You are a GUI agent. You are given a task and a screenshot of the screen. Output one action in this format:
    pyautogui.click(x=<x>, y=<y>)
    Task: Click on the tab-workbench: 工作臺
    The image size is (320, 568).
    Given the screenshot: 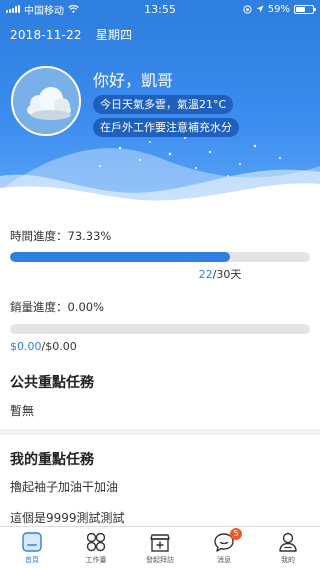 What is the action you would take?
    pyautogui.click(x=96, y=547)
    